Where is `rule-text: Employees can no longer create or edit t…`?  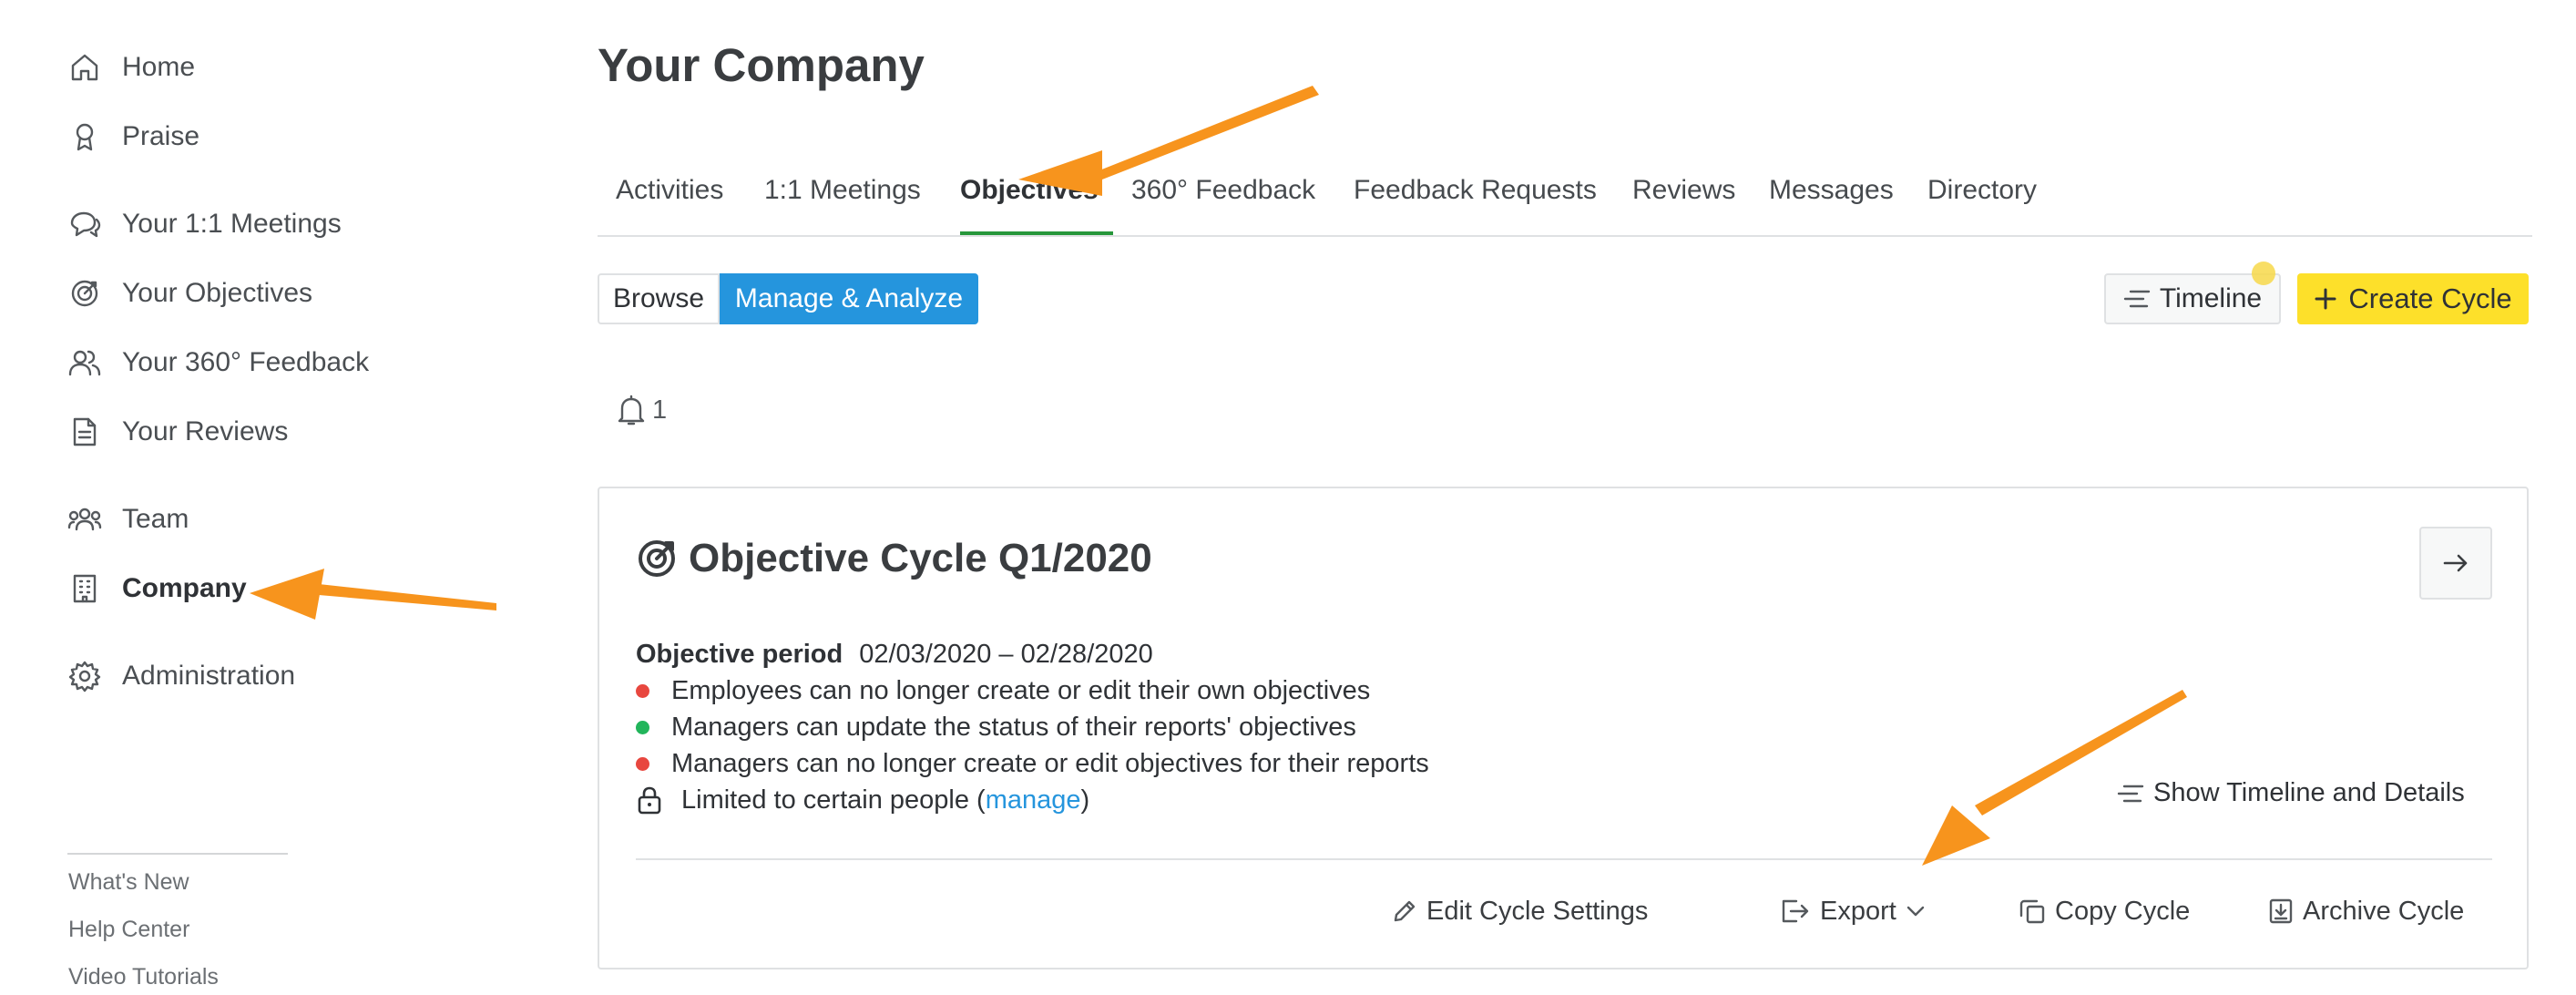 rule-text: Employees can no longer create or edit t… is located at coordinates (1021, 690).